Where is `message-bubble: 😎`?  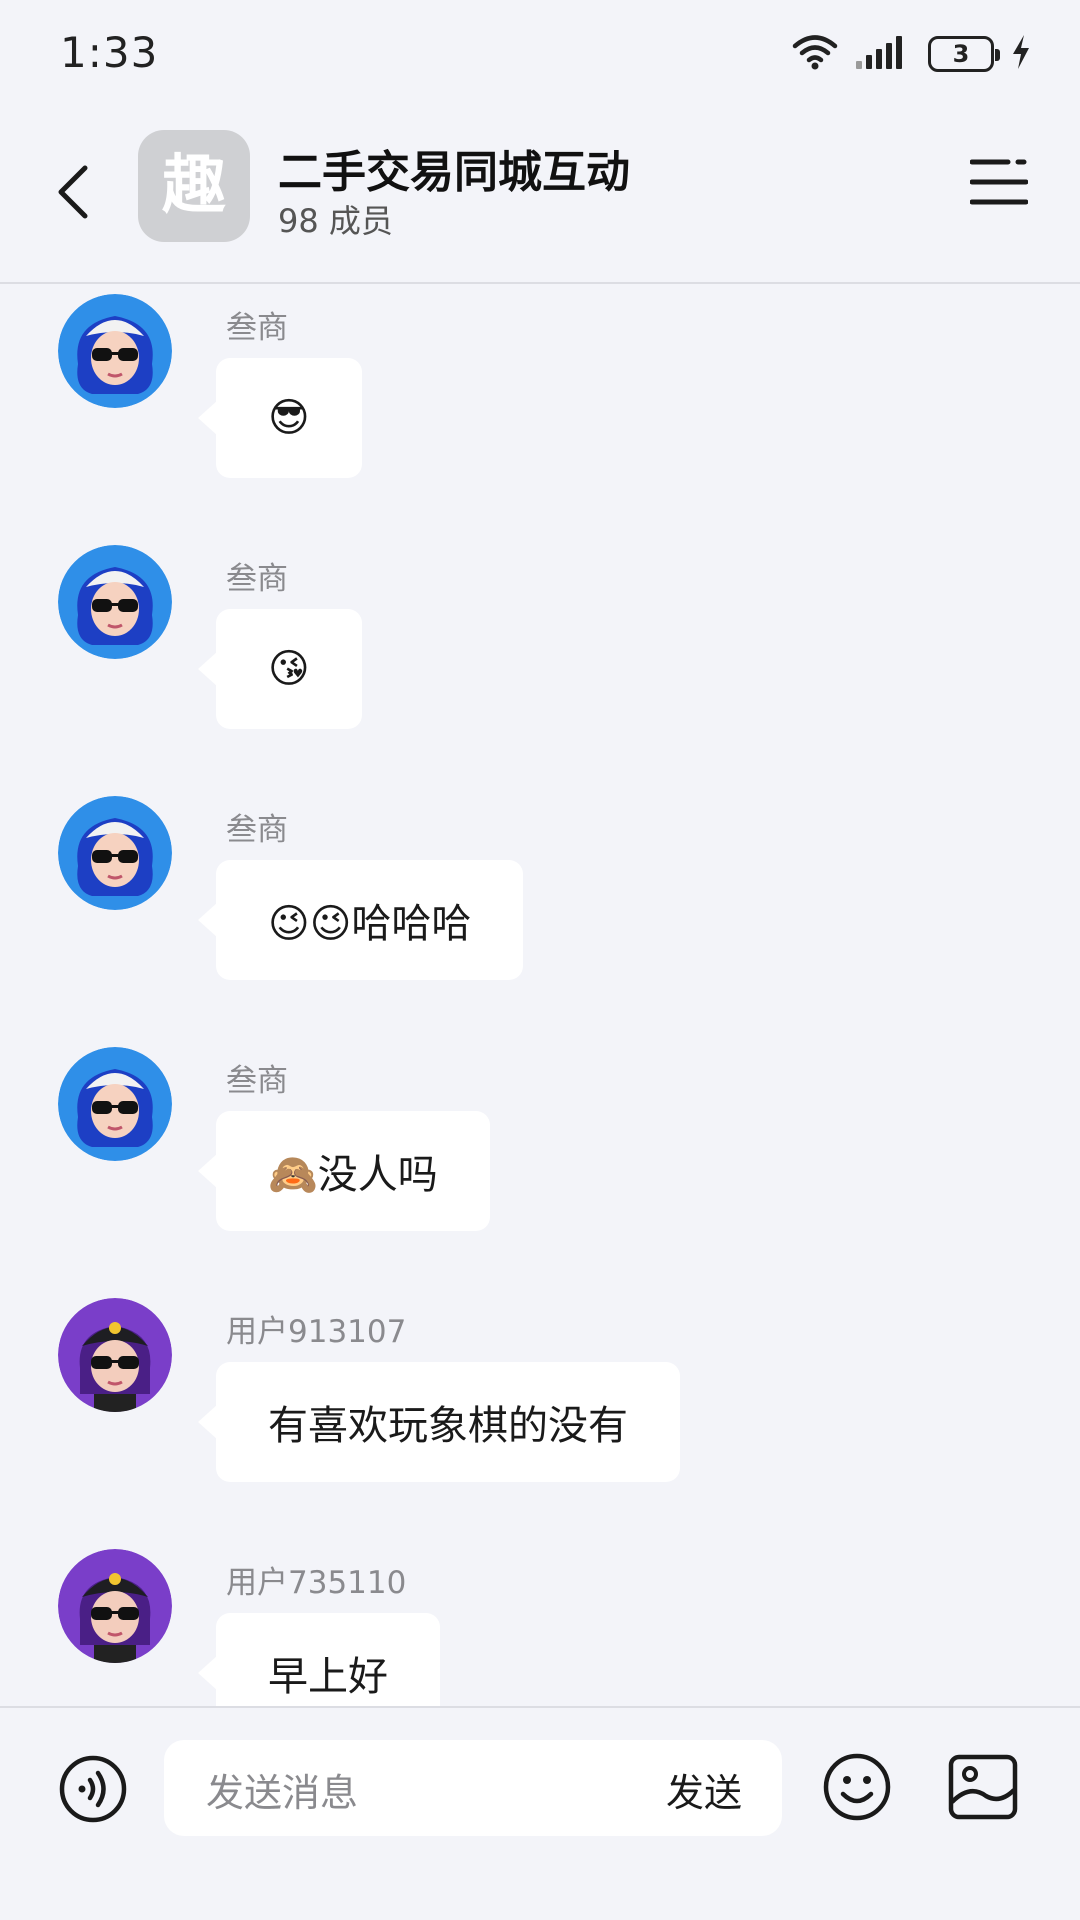 message-bubble: 😎 is located at coordinates (280, 418).